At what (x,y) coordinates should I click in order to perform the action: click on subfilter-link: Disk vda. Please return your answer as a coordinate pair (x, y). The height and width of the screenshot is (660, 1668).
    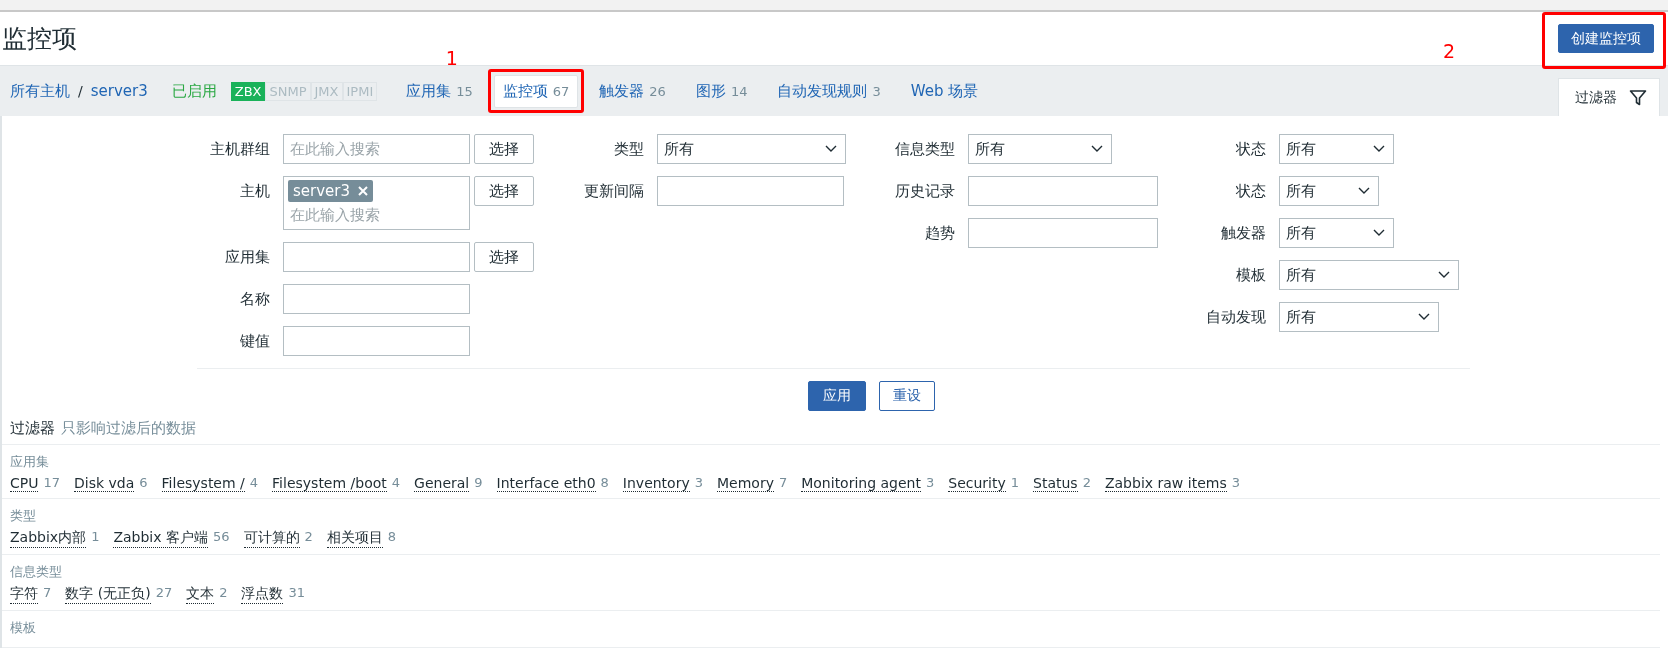
    Looking at the image, I should click on (104, 483).